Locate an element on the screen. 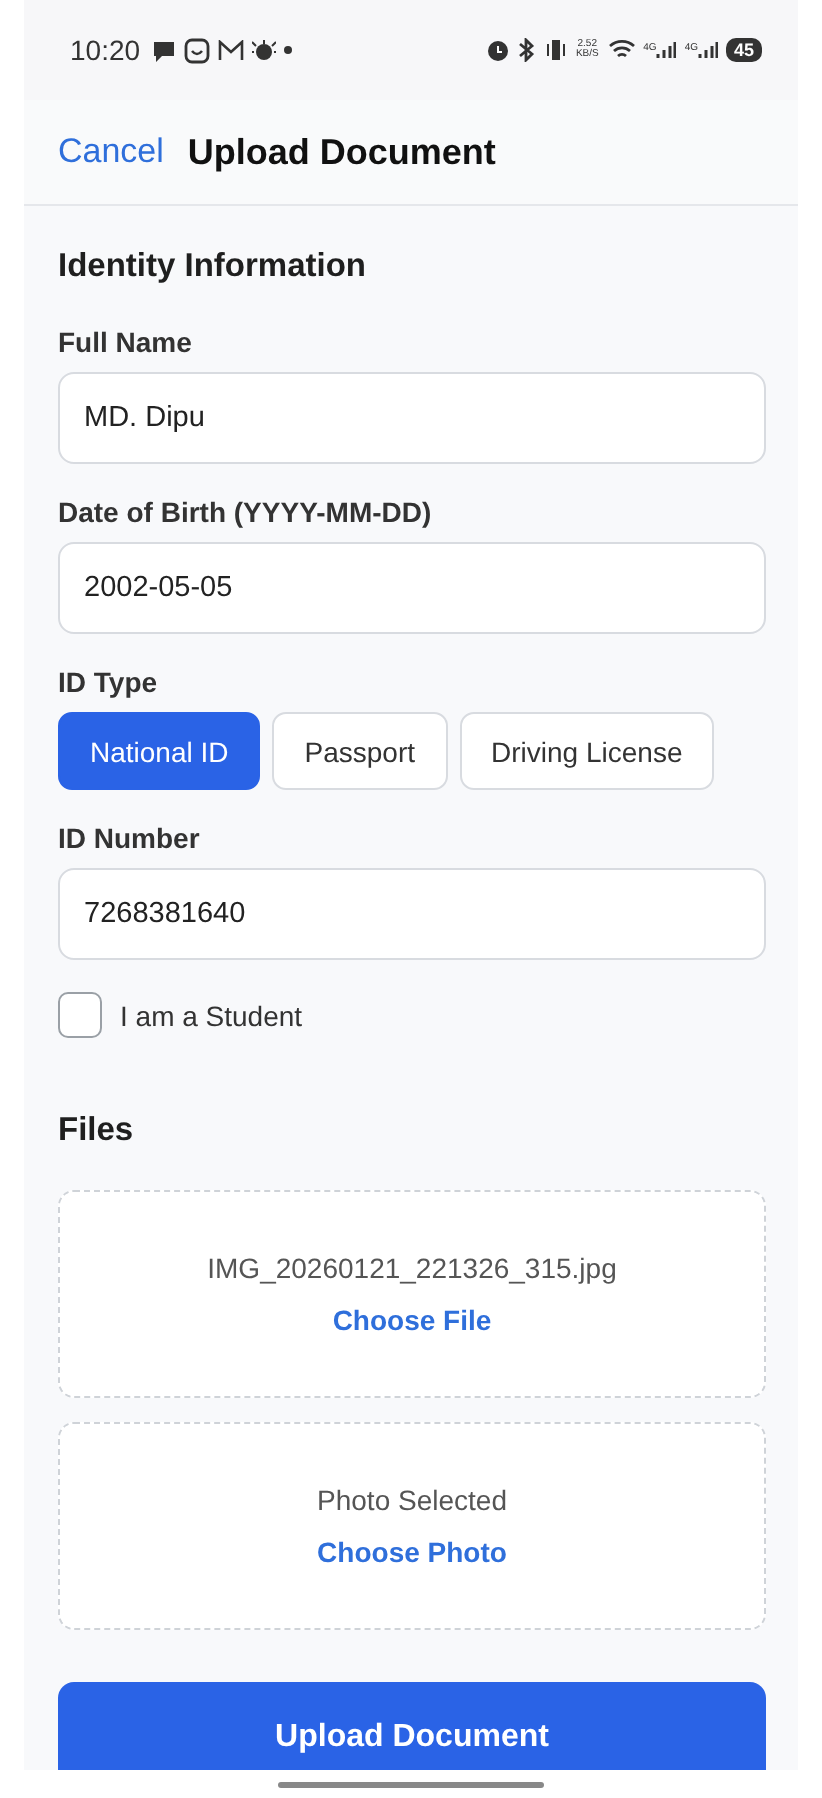  file-caption: IMG_20260121_221326_315.jpg is located at coordinates (412, 1268).